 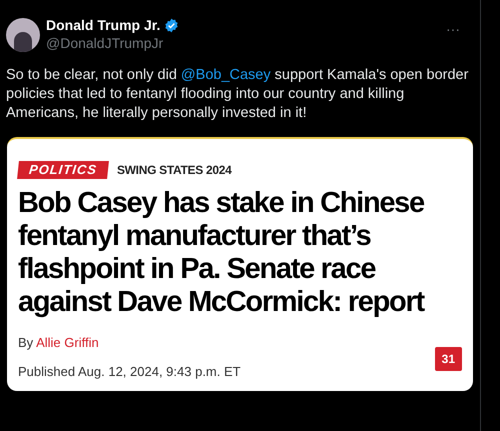 I want to click on section-label: SWING STATES 2024, so click(x=174, y=170).